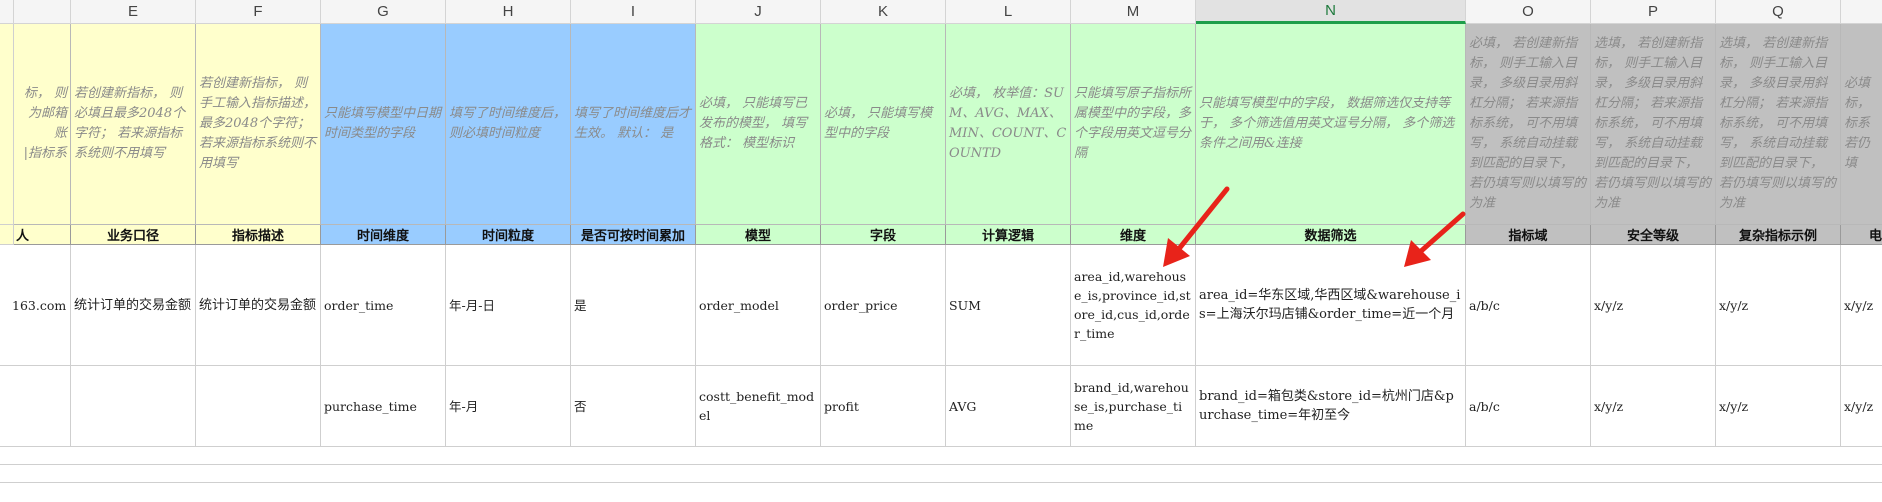 The image size is (1882, 502). What do you see at coordinates (133, 305) in the screenshot?
I see `data-cell-e: 统计订单的交易金额` at bounding box center [133, 305].